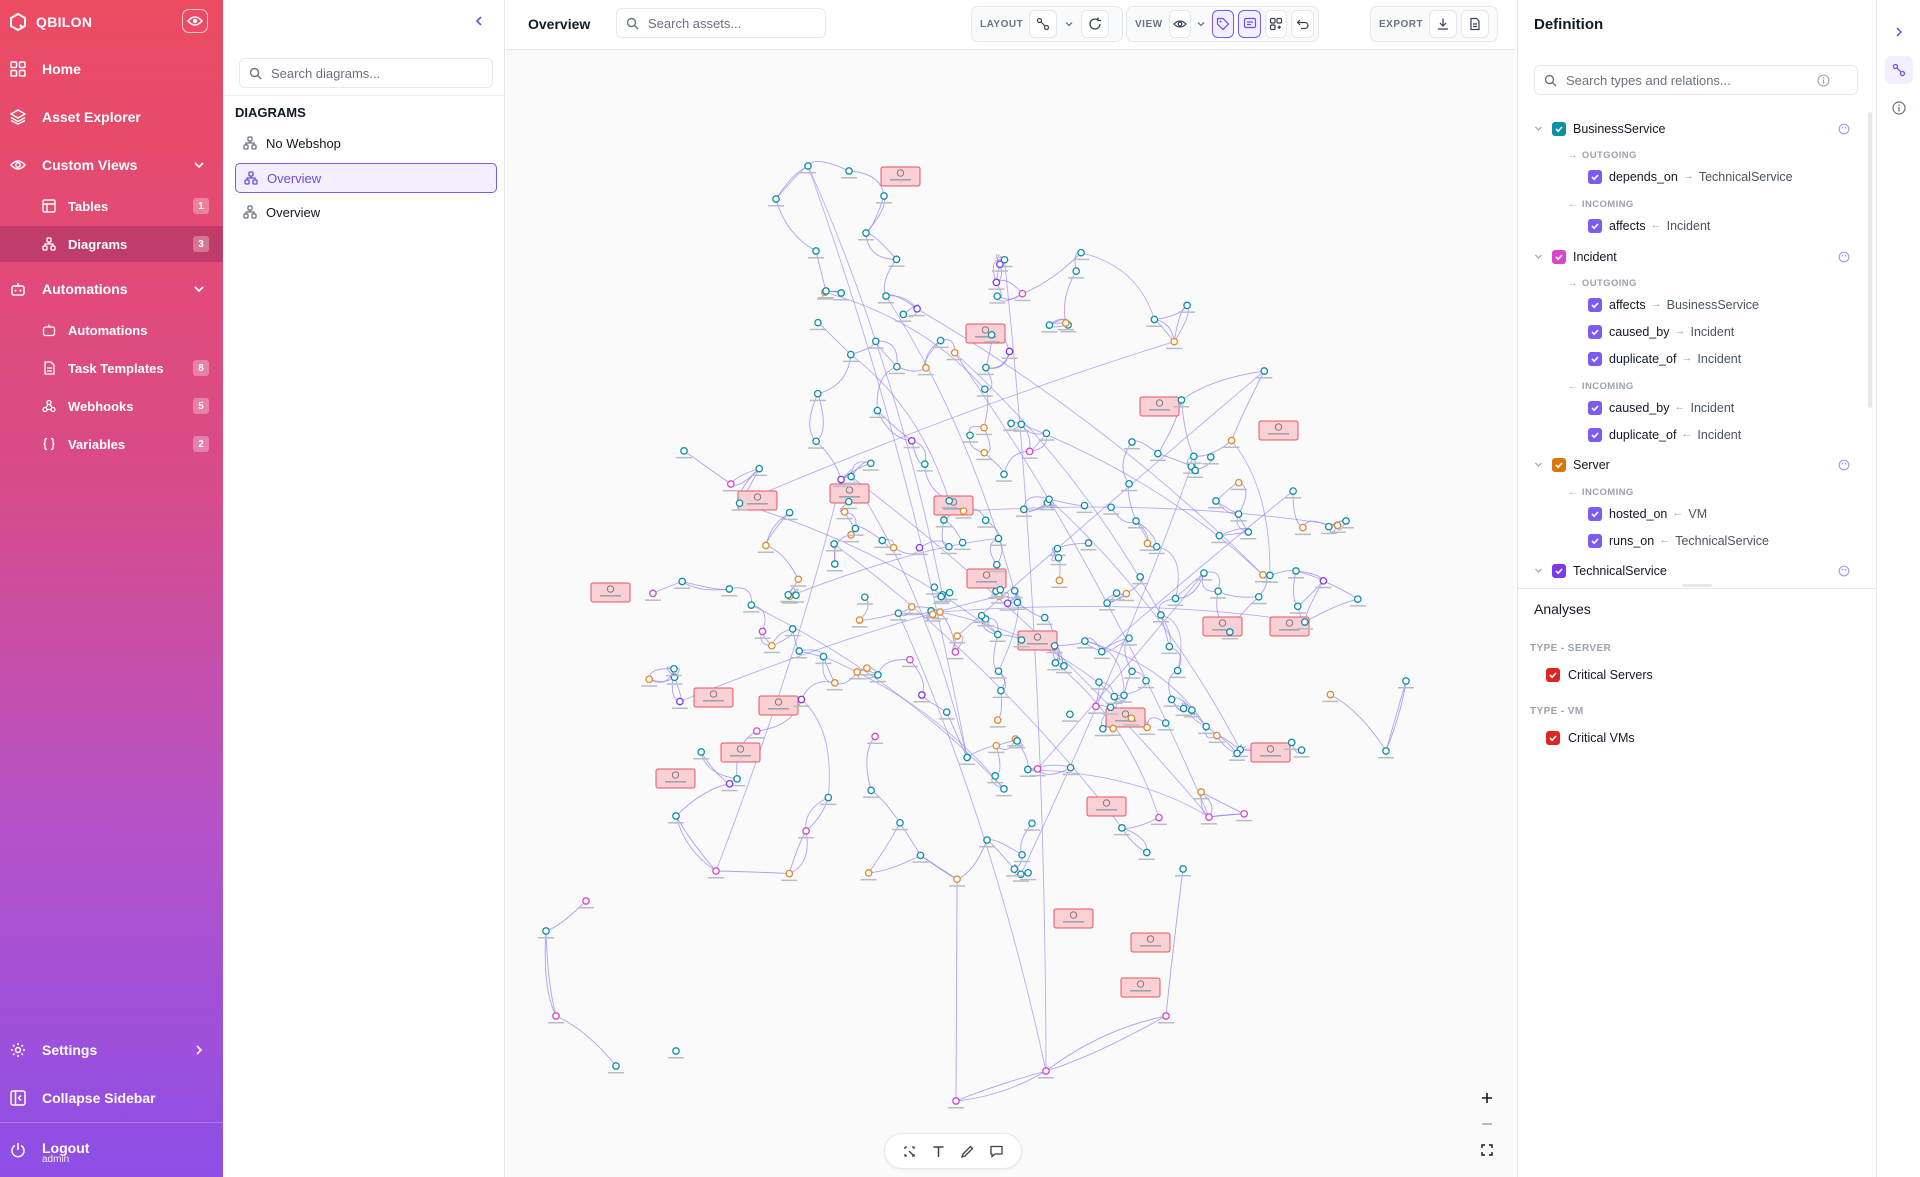  Describe the element at coordinates (50, 22) in the screenshot. I see `brand: QBILON` at that location.